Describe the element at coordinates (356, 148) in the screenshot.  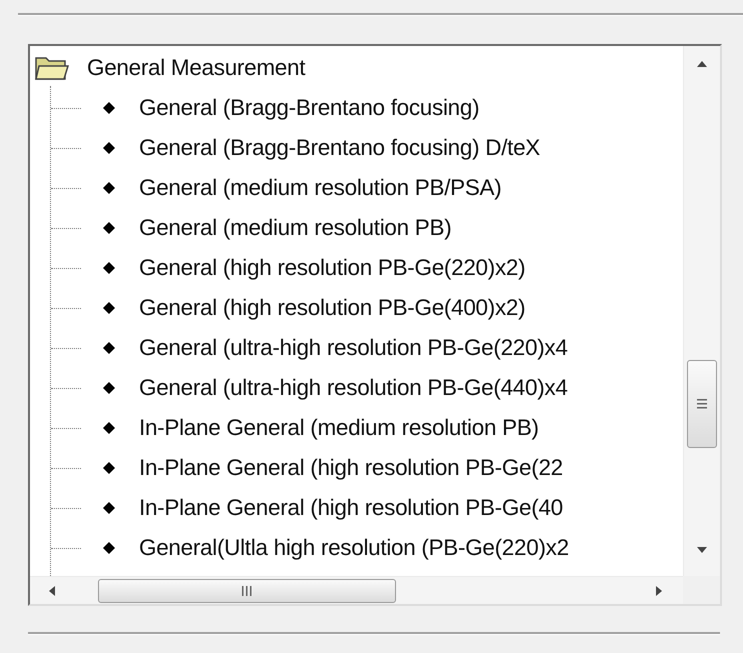
I see `tree-item: General (Bragg-Brentano focusing) D/teX` at that location.